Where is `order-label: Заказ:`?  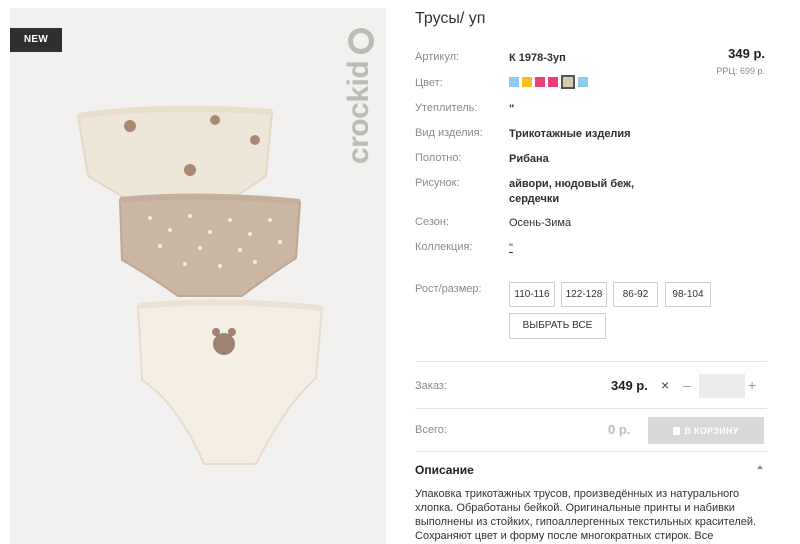
order-label: Заказ: is located at coordinates (431, 386).